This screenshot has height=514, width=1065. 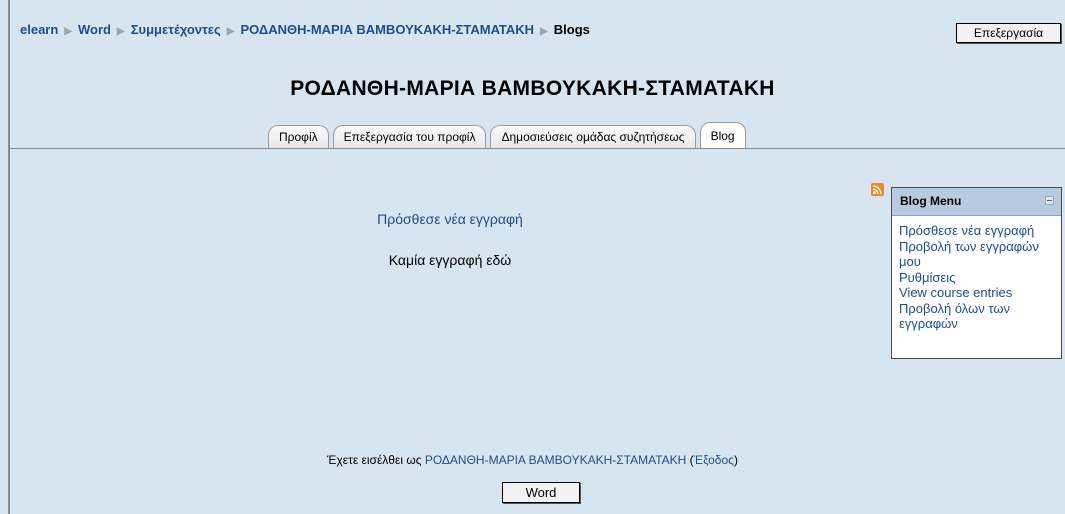 What do you see at coordinates (556, 460) in the screenshot?
I see `user-profile-link: ΡΟΔΑΝΘΗ-ΜΑΡΙΑ ΒΑΜΒΟΥΚΑΚΗ-ΣΤΑΜΑΤΑΚΗ` at bounding box center [556, 460].